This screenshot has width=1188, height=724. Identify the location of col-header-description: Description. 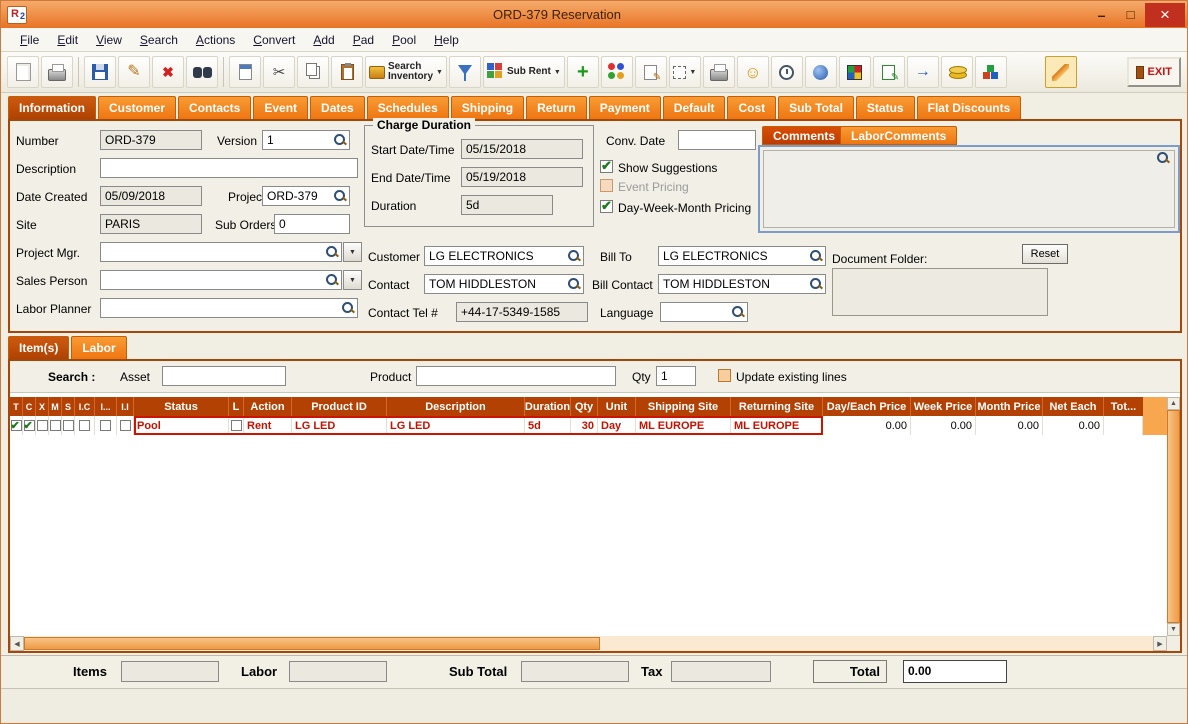
(456, 406).